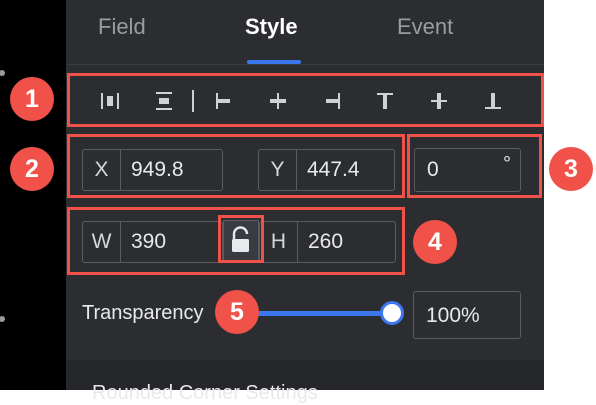 The width and height of the screenshot is (596, 405). Describe the element at coordinates (425, 27) in the screenshot. I see `tab-event: Event` at that location.